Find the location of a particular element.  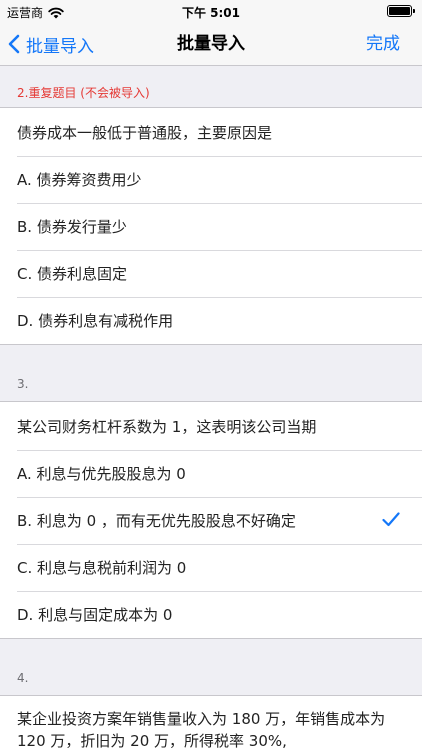

back-button: 批量导入 is located at coordinates (51, 44).